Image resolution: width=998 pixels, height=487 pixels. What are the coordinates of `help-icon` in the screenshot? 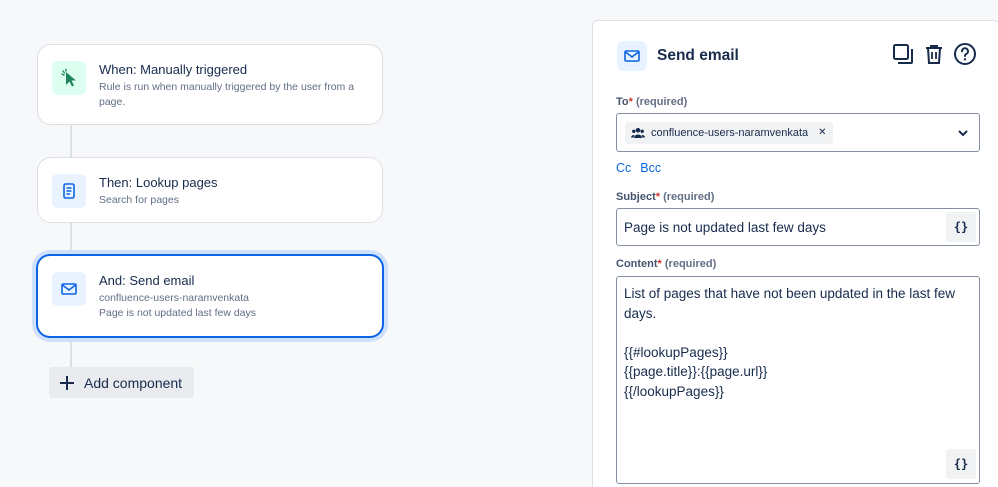 It's located at (965, 54).